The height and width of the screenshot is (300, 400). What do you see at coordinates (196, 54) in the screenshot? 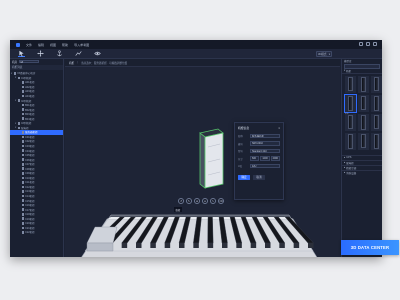
I see `toolbar: 3D模式 ▾` at bounding box center [196, 54].